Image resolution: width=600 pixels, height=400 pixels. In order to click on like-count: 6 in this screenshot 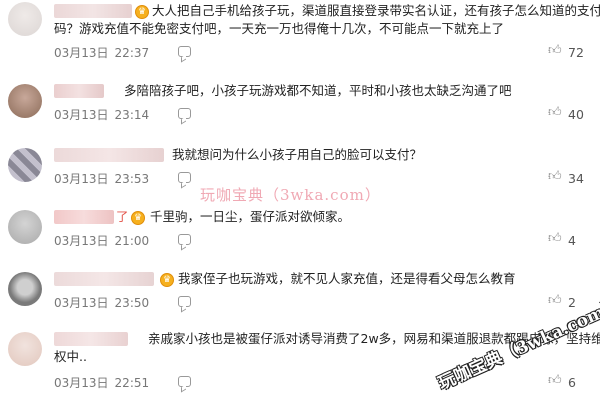, I will do `click(572, 382)`.